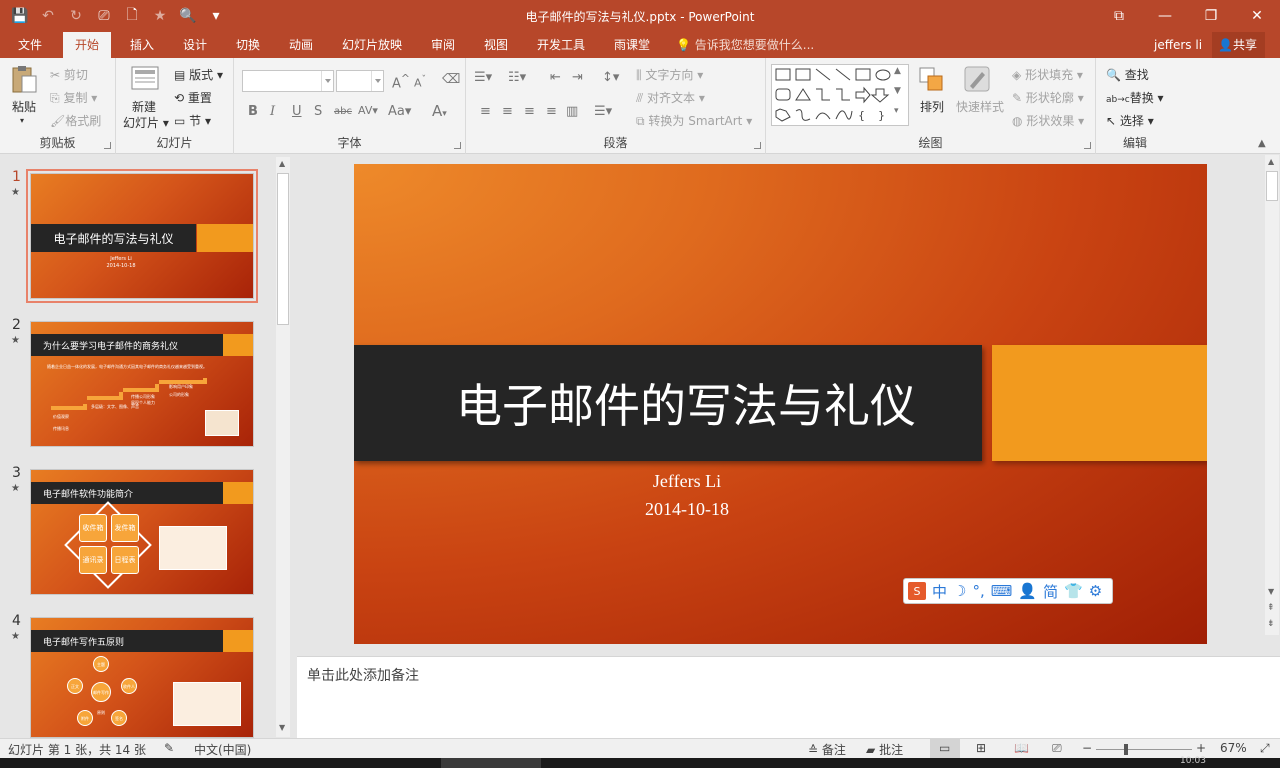  What do you see at coordinates (485, 111) in the screenshot?
I see `align-left-icon: ≡` at bounding box center [485, 111].